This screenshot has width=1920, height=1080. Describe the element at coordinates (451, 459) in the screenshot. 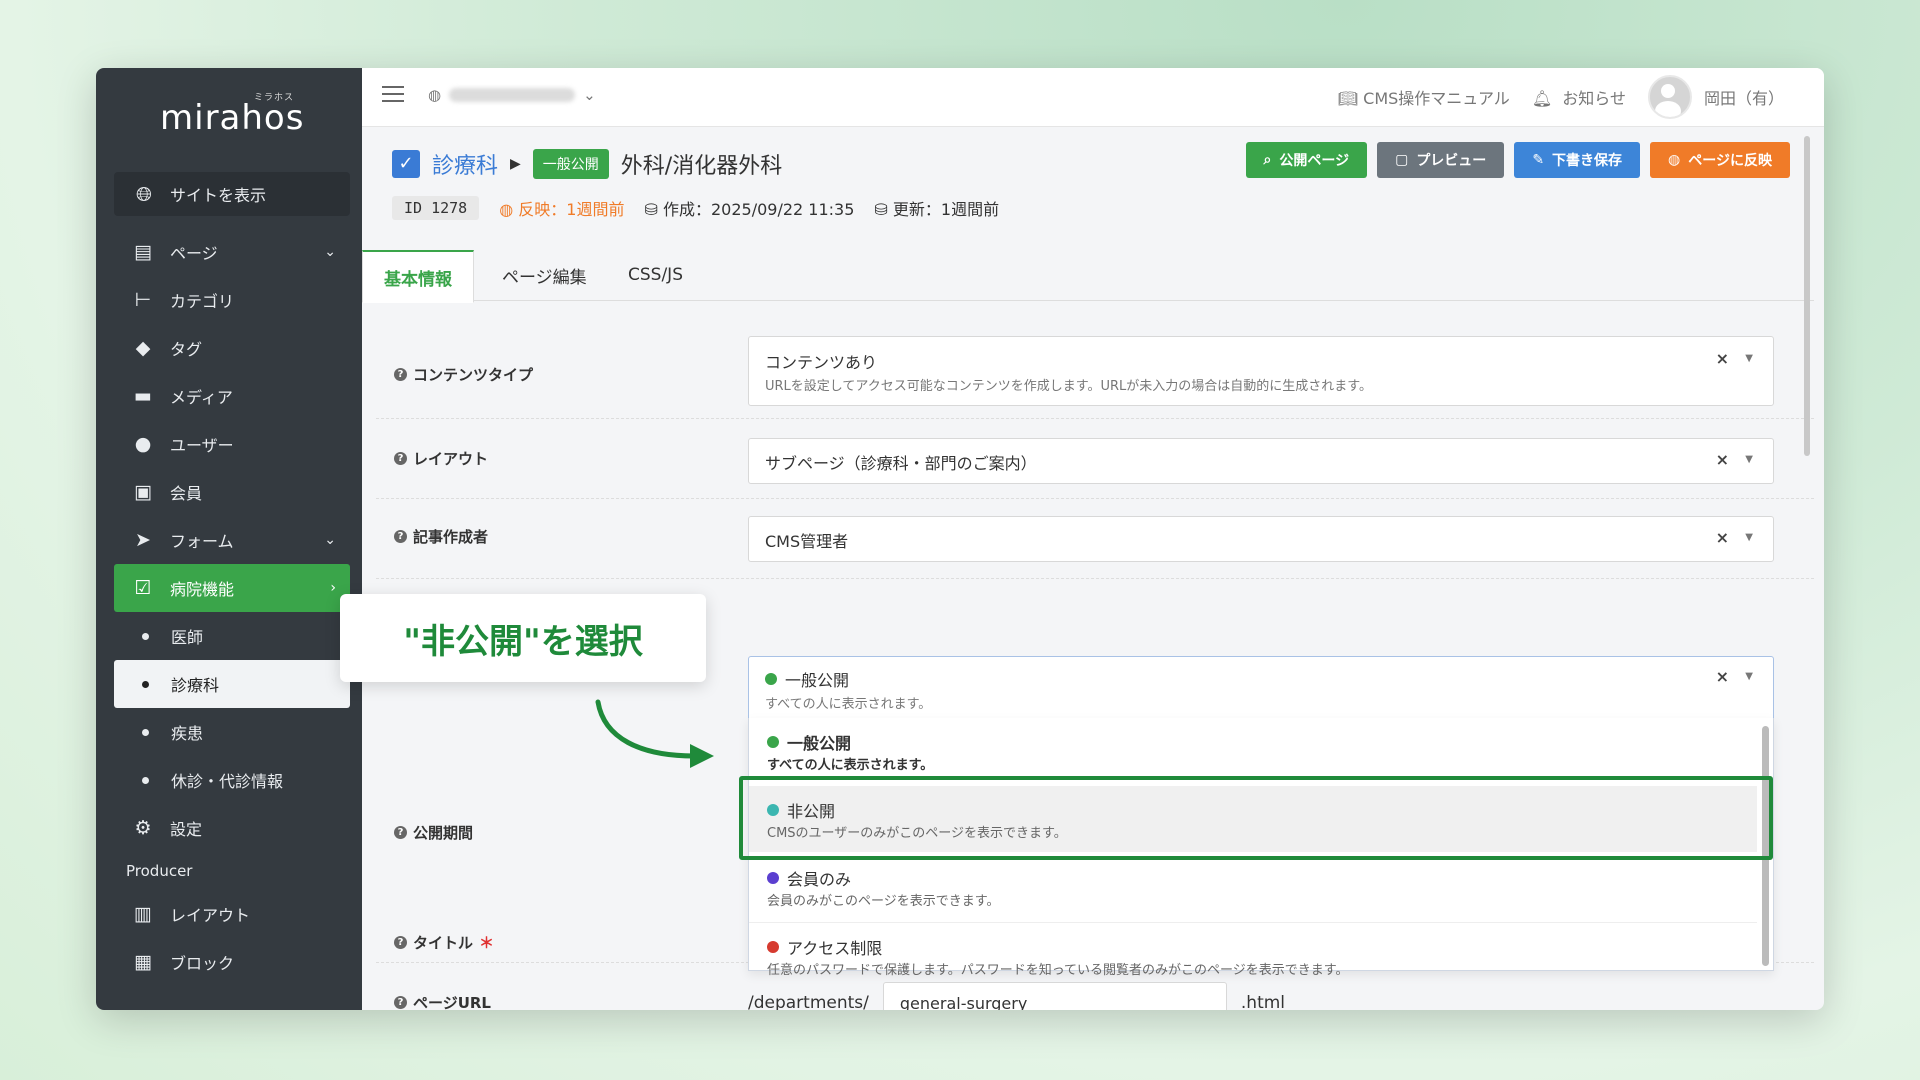

I see `label-text: レイアウト` at that location.